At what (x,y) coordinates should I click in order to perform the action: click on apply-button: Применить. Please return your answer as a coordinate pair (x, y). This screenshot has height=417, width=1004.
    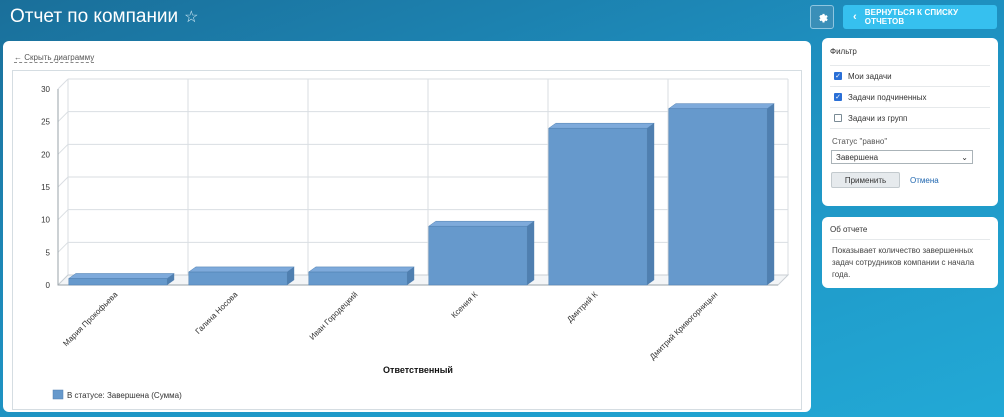
    Looking at the image, I should click on (865, 180).